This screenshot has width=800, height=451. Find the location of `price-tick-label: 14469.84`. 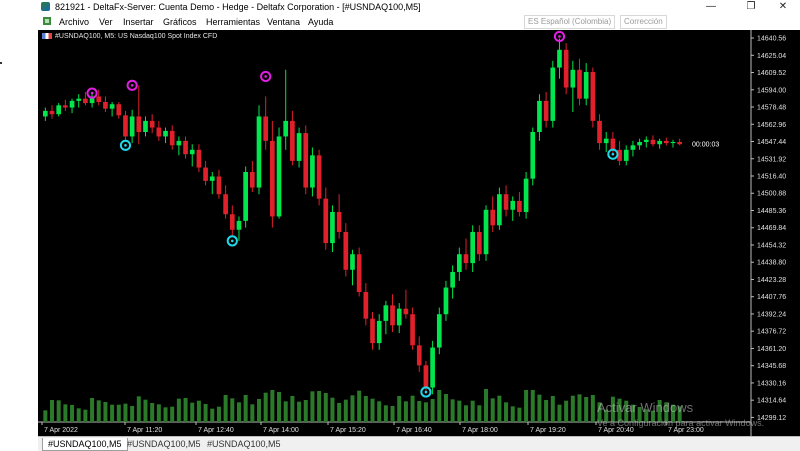

price-tick-label: 14469.84 is located at coordinates (771, 228).